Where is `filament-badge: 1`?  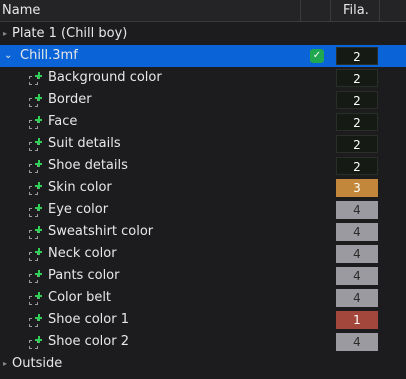
filament-badge: 1 is located at coordinates (357, 320).